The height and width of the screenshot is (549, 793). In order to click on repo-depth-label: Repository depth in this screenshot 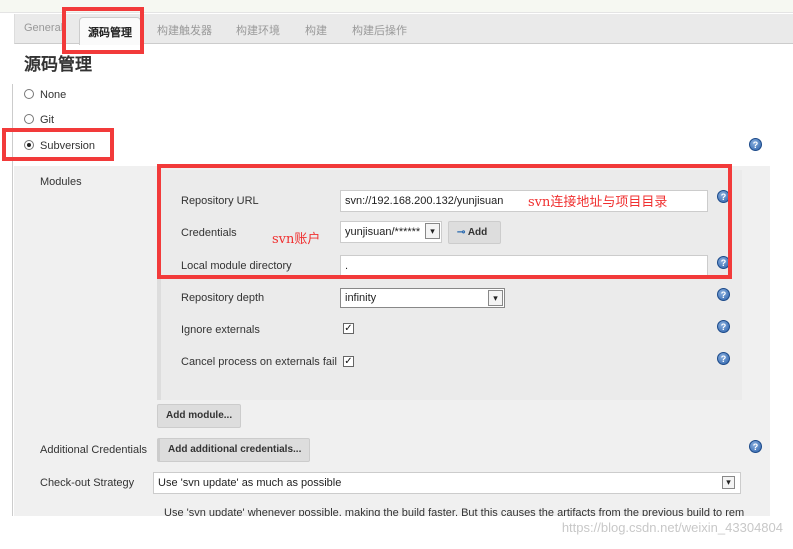, I will do `click(223, 298)`.